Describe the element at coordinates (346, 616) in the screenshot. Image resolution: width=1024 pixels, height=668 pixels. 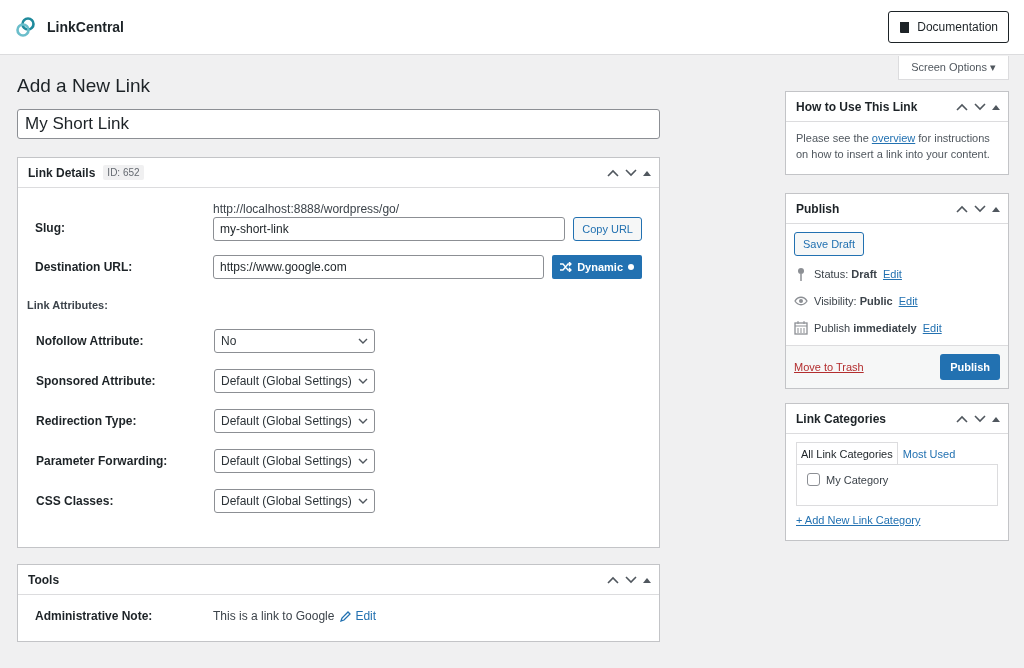
I see `pencil-icon` at that location.